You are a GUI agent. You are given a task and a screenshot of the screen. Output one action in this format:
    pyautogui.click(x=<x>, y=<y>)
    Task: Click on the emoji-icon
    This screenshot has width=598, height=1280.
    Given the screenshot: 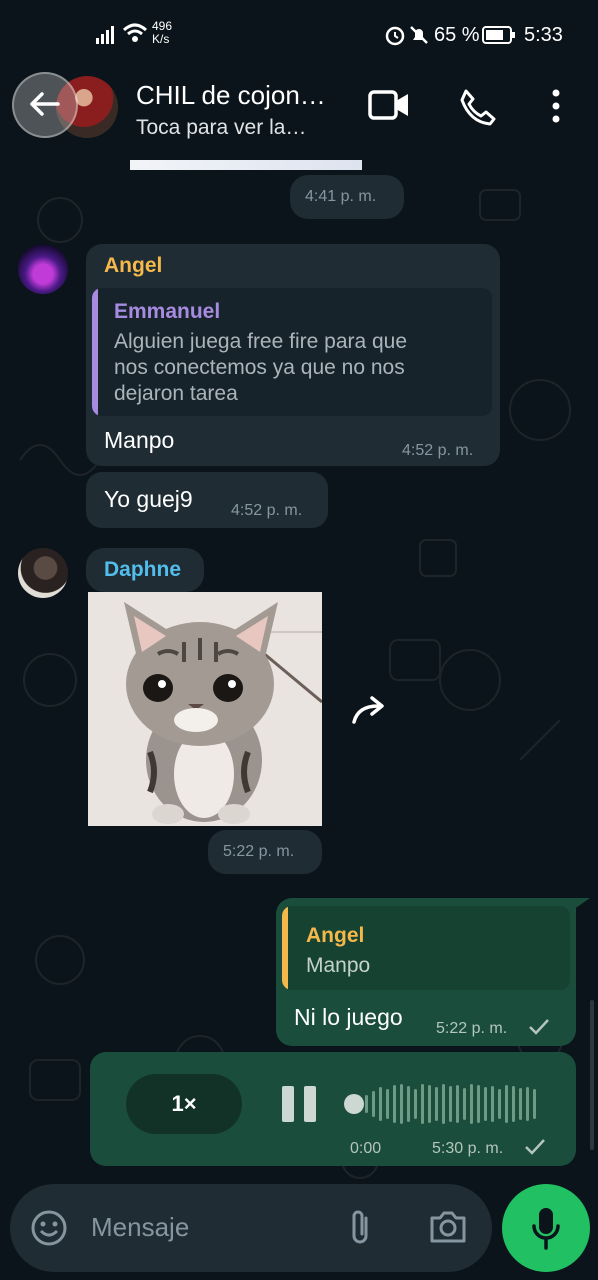 What is the action you would take?
    pyautogui.click(x=49, y=1228)
    